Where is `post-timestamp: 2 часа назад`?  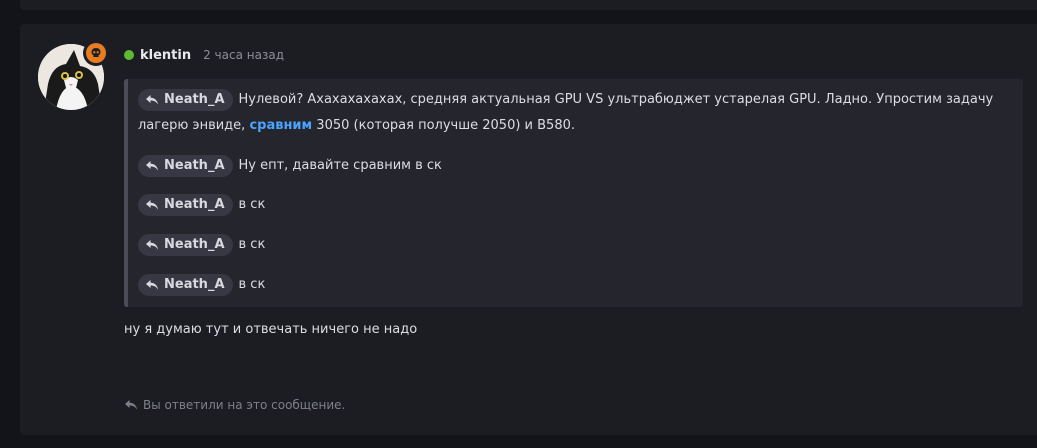
post-timestamp: 2 часа назад is located at coordinates (243, 55).